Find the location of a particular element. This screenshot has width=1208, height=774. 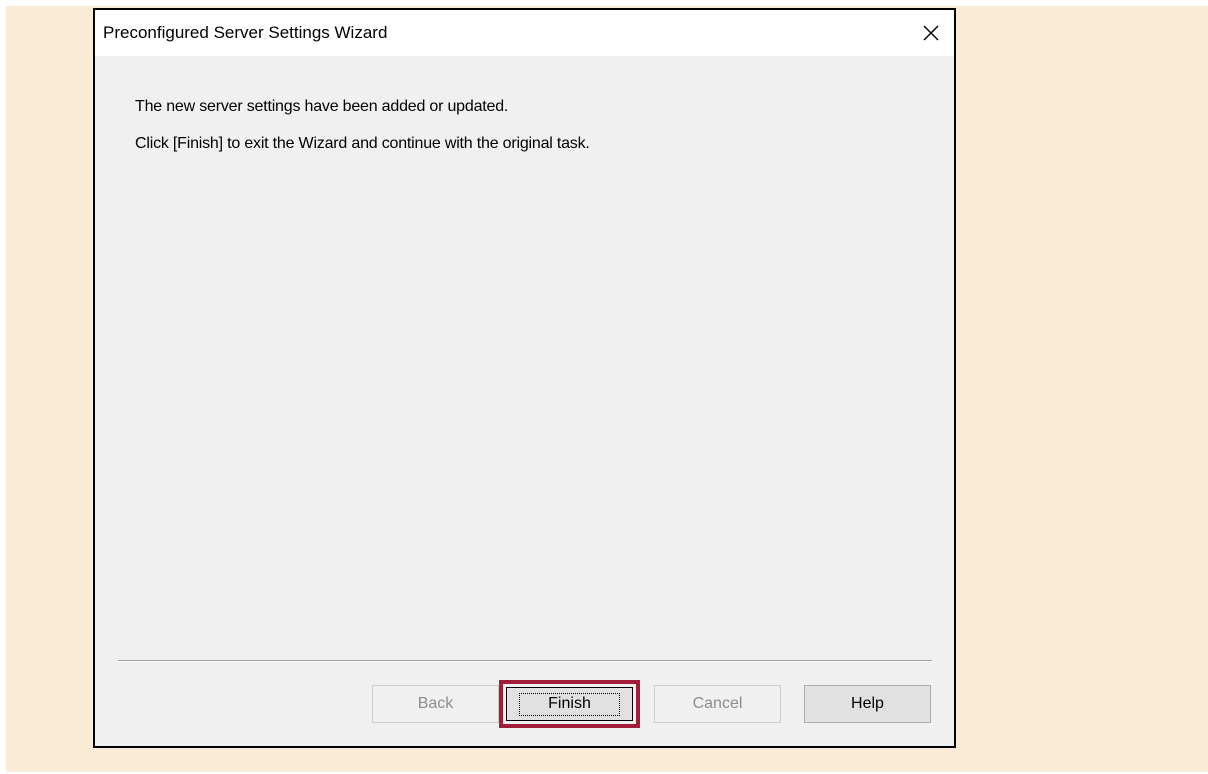

finish-button-label: Finish is located at coordinates (569, 704).